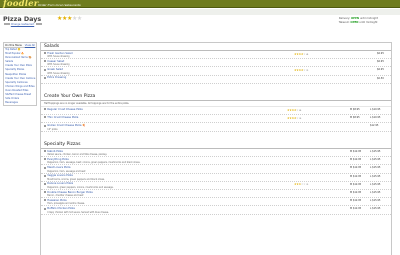 This screenshot has height=255, width=400. I want to click on item-name: Gluten Crust Cheese Pizza 🍕, so click(66, 125).